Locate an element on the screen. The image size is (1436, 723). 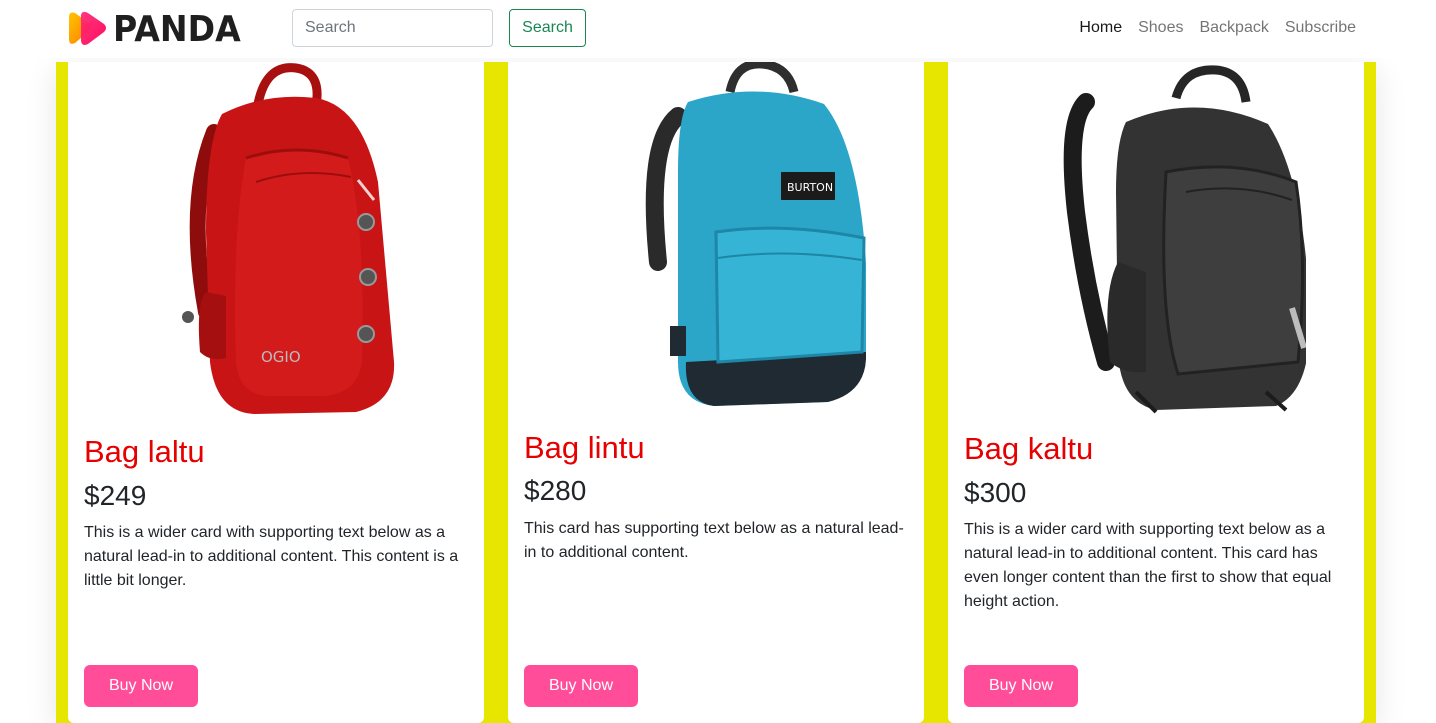
svg-text: OGIO is located at coordinates (281, 357).